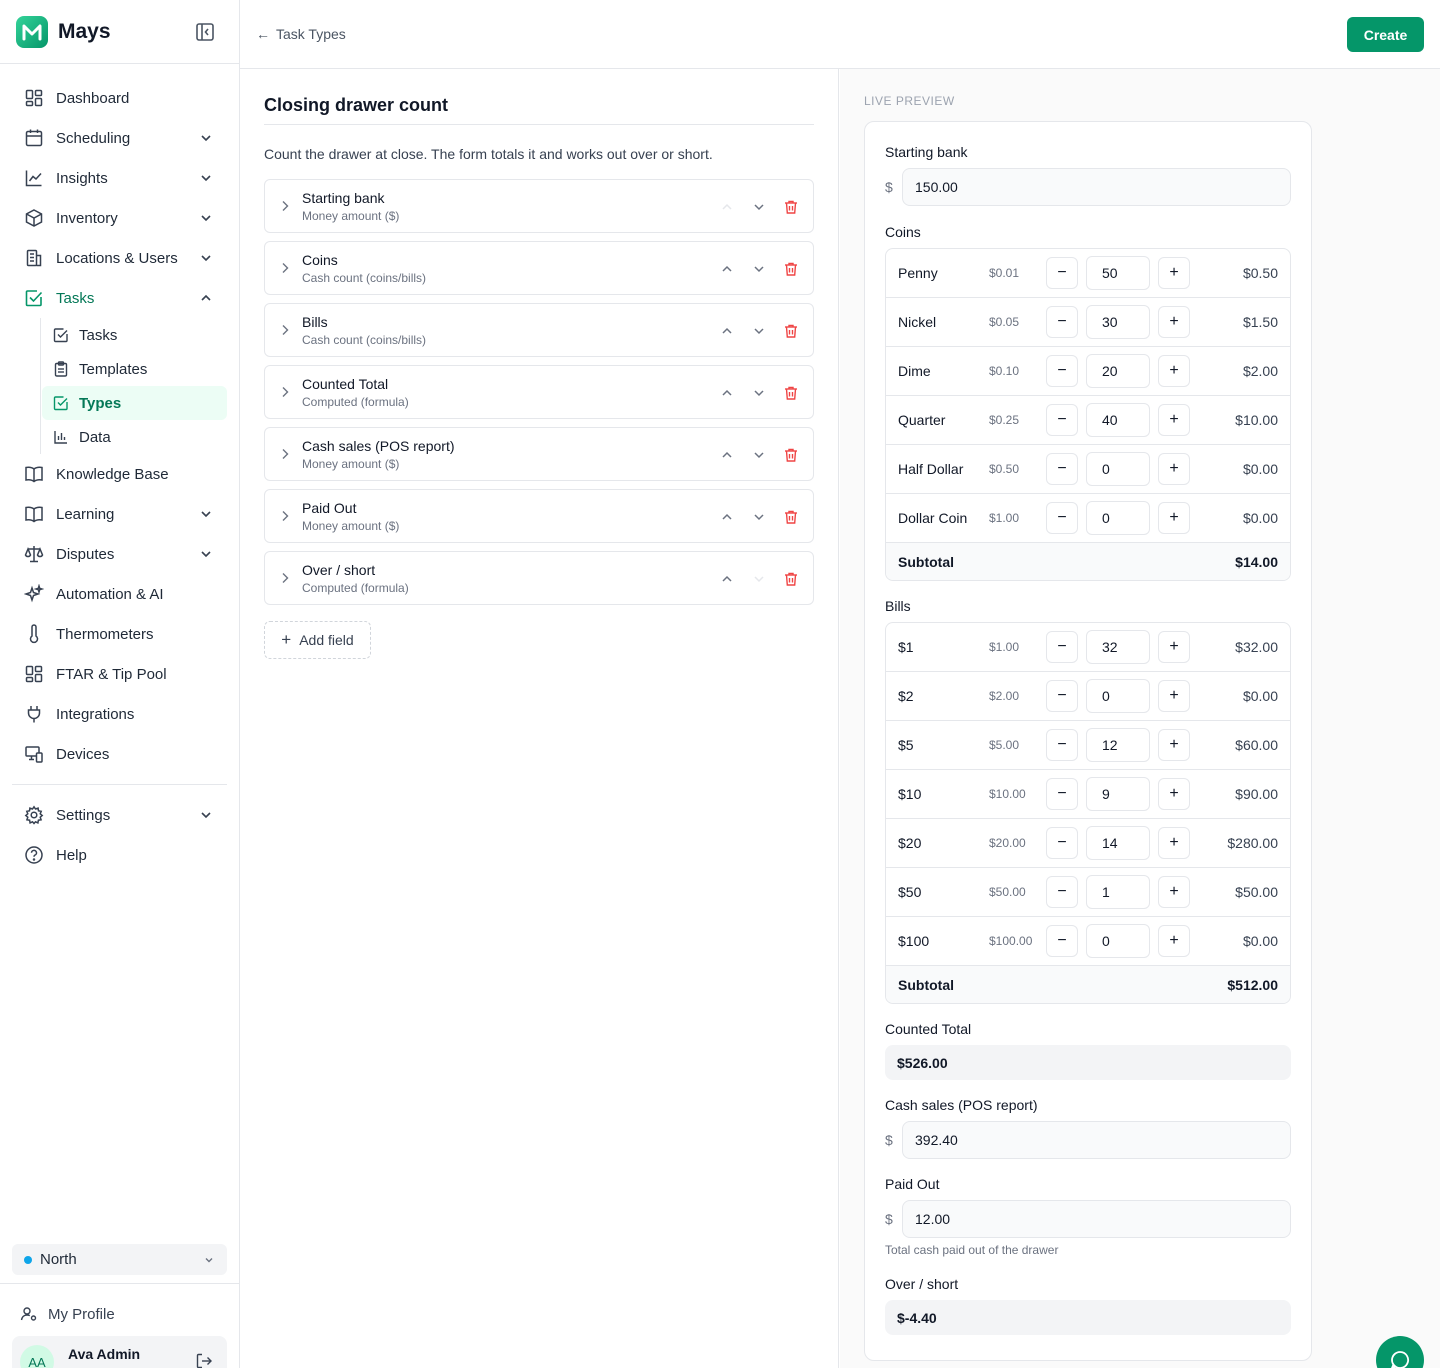  Describe the element at coordinates (134, 403) in the screenshot. I see `subnav-types: Types` at that location.